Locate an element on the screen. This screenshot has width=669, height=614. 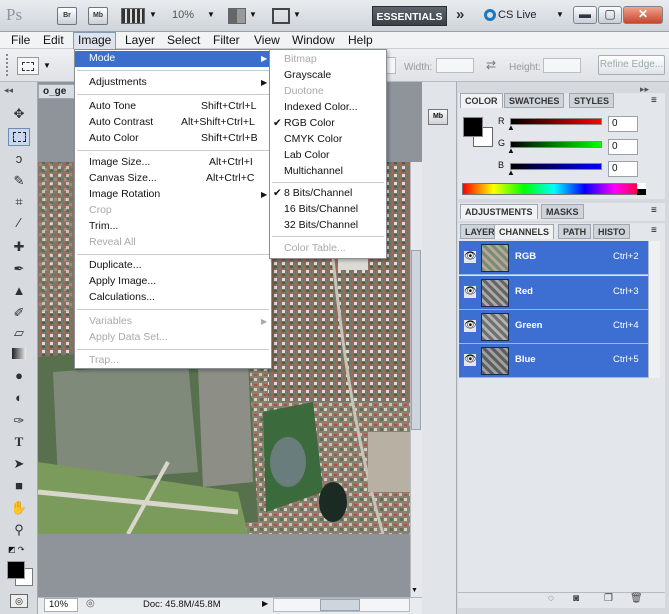
eyedropper-tool-icon: ⁄ is located at coordinates (19, 223).